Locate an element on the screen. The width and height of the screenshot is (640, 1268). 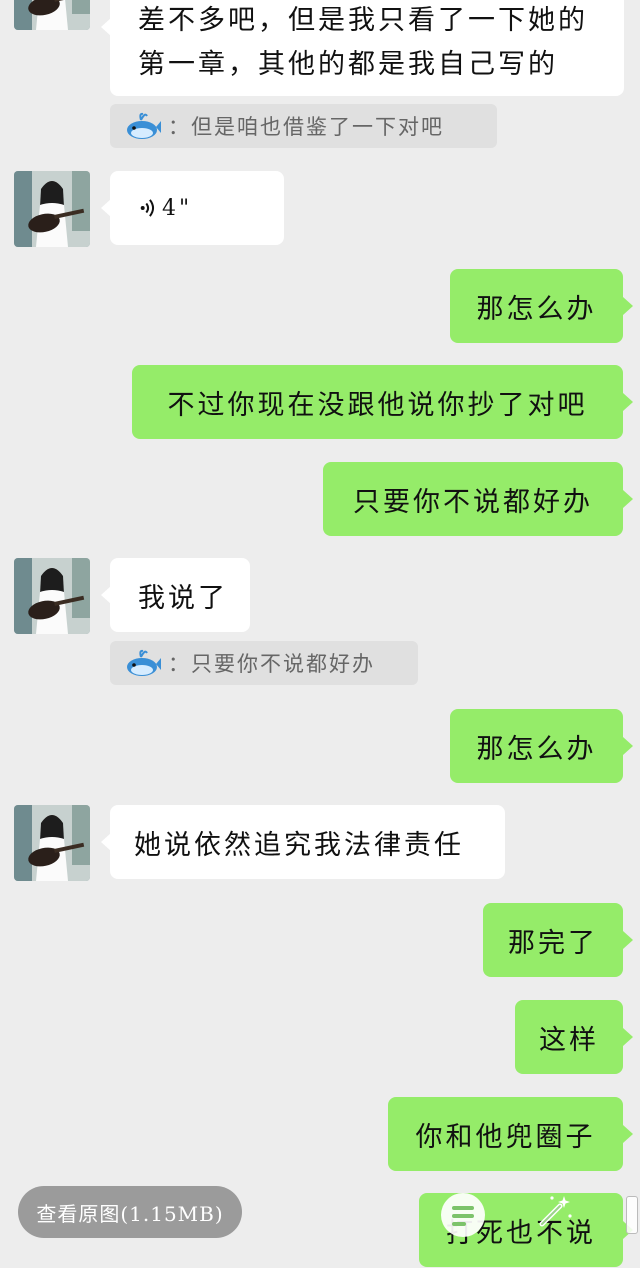
voice-duration: 4" is located at coordinates (177, 208).